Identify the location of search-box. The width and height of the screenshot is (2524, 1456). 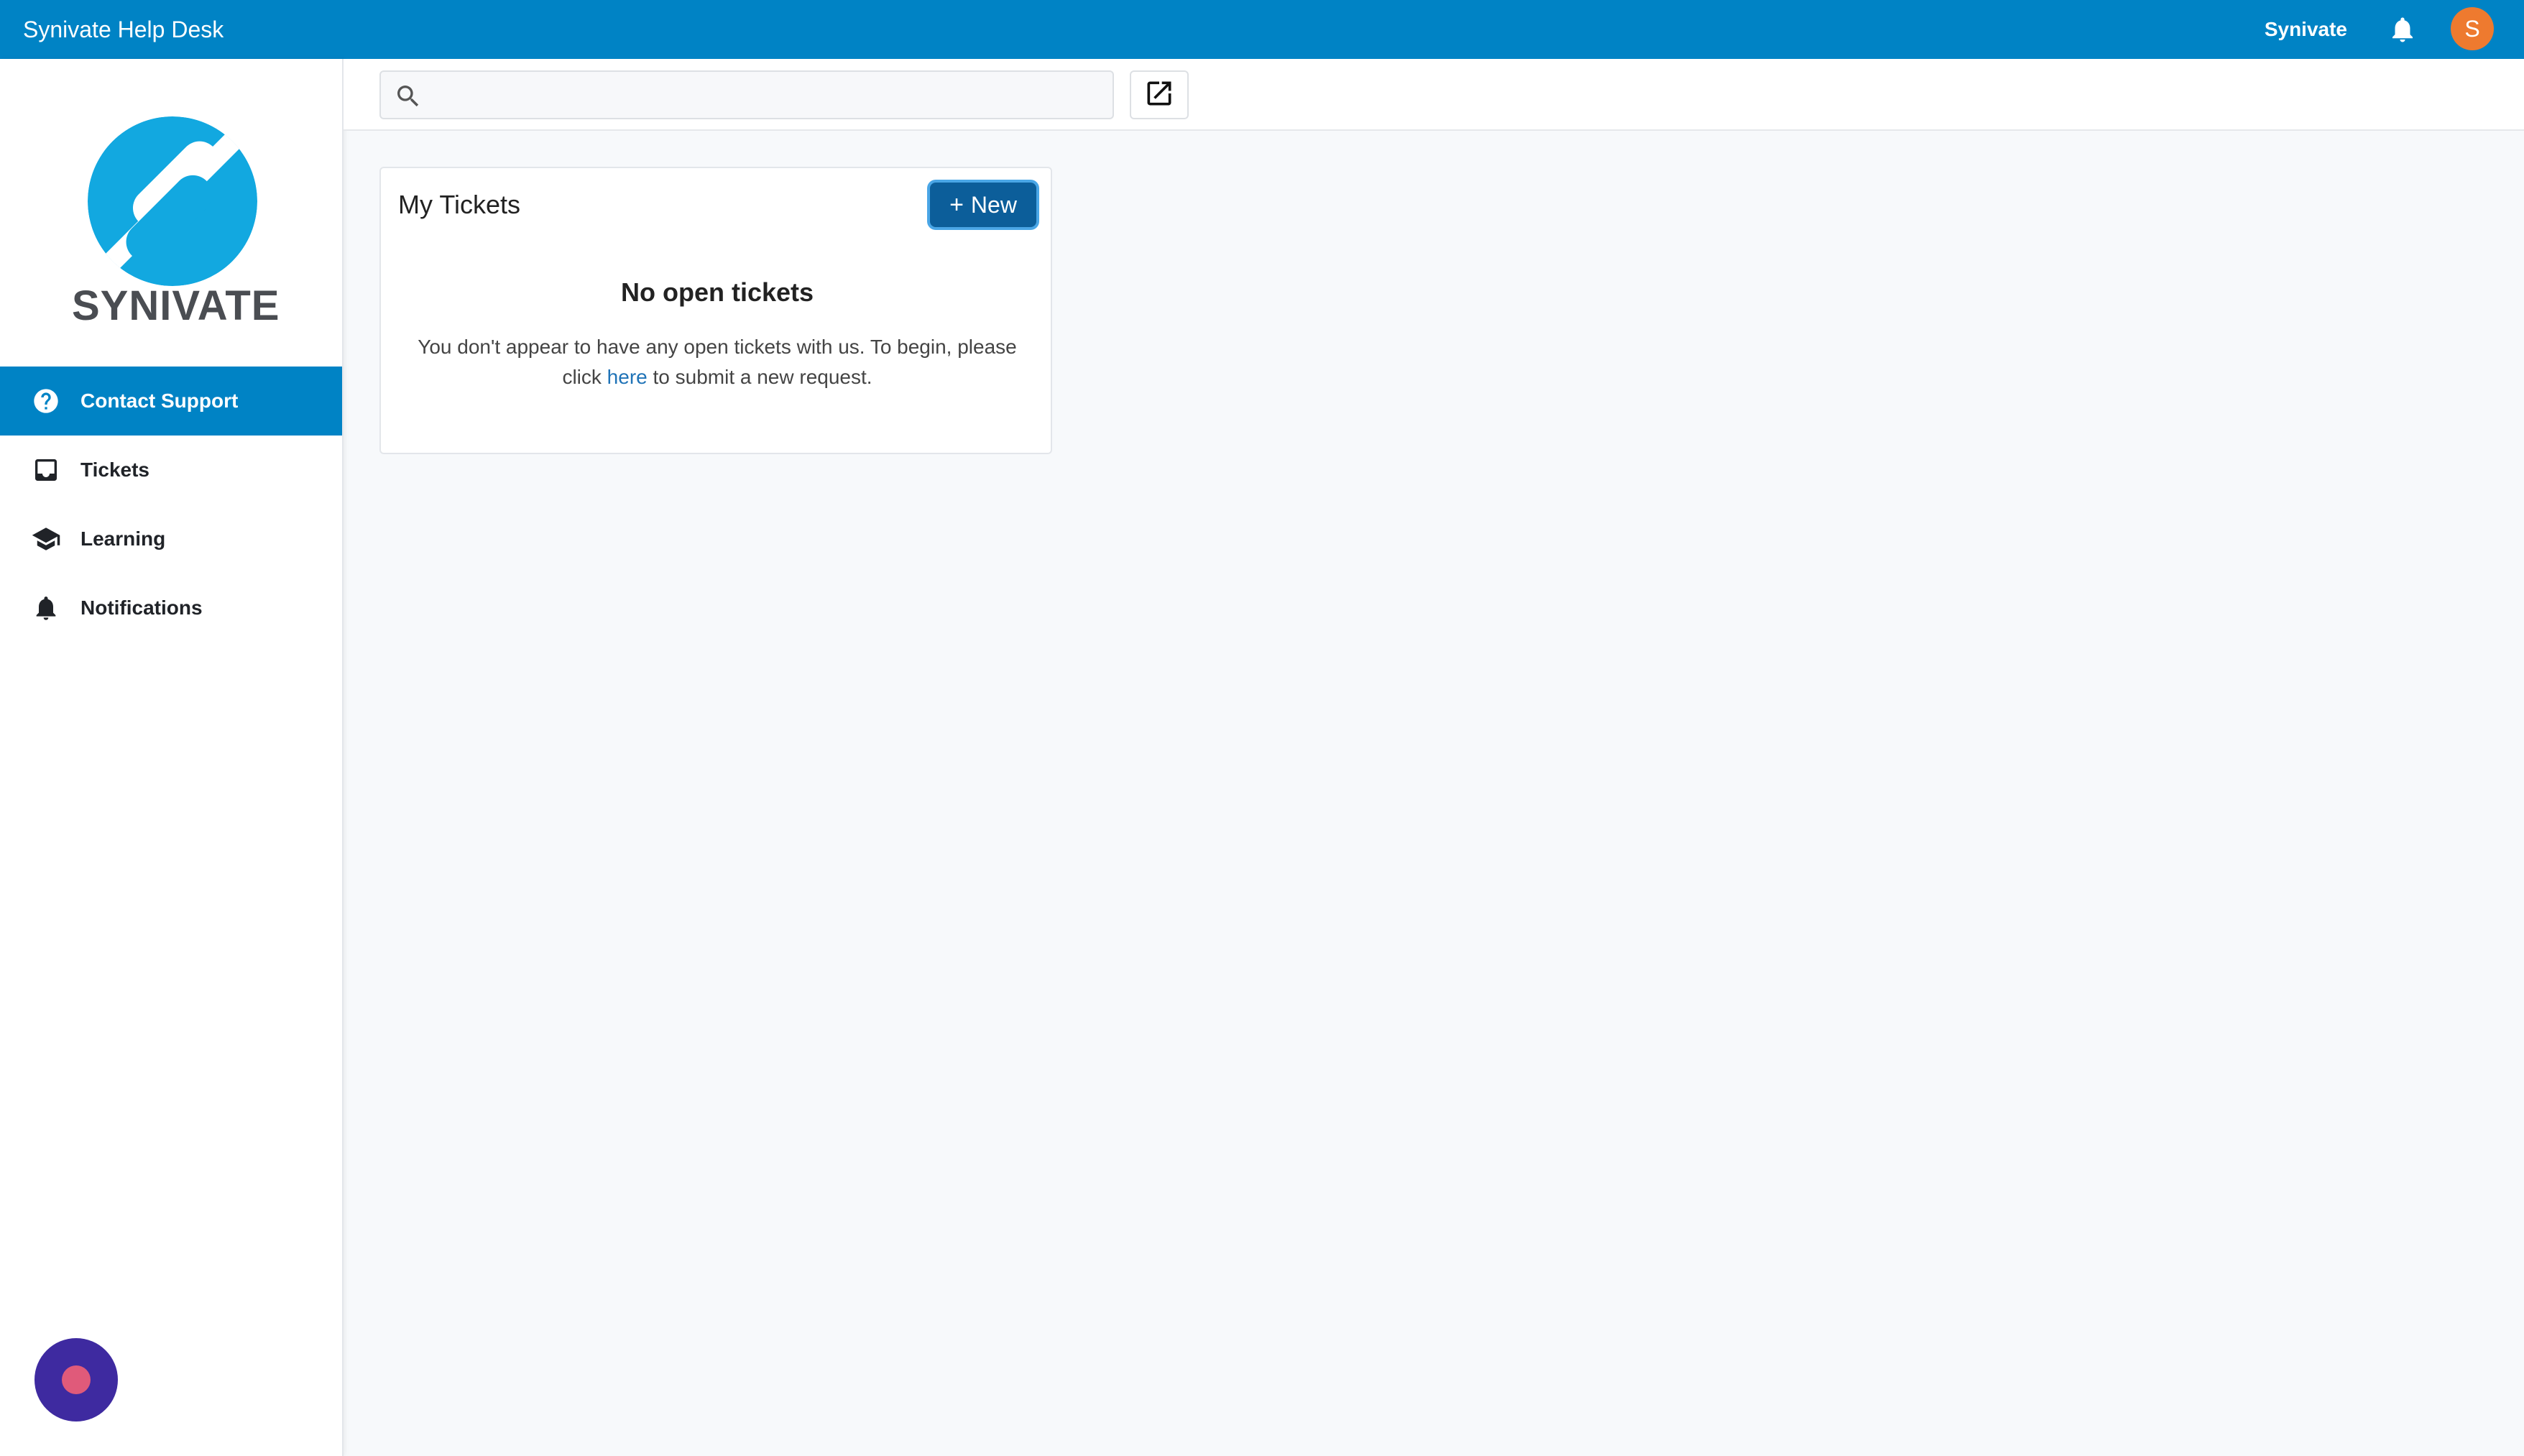
(746, 94).